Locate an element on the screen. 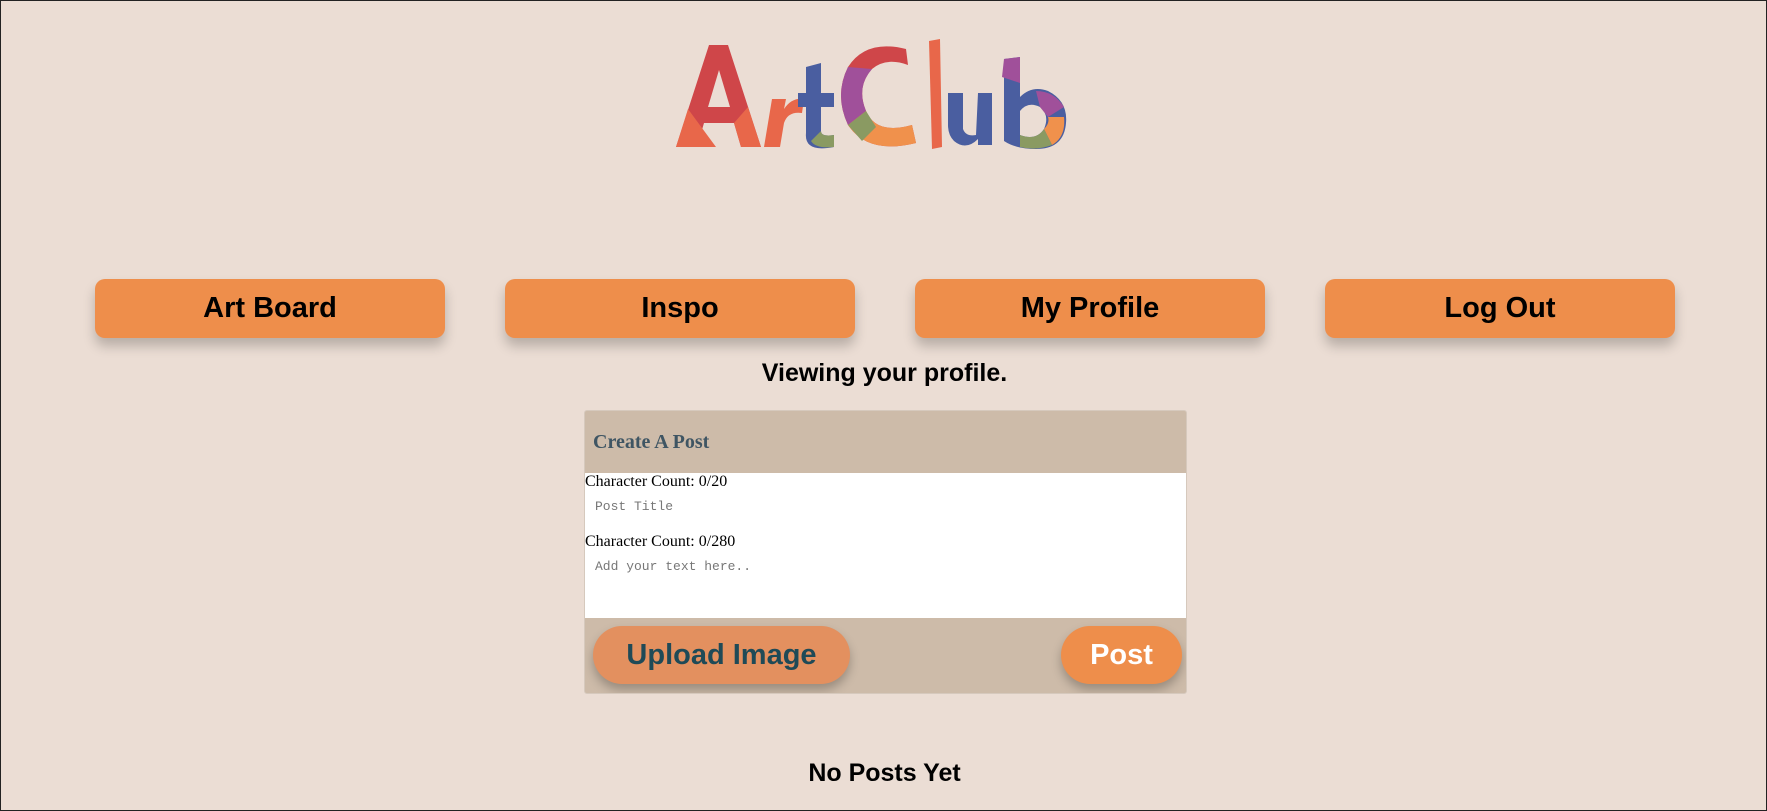 The height and width of the screenshot is (811, 1767). artclub-logo is located at coordinates (883, 94).